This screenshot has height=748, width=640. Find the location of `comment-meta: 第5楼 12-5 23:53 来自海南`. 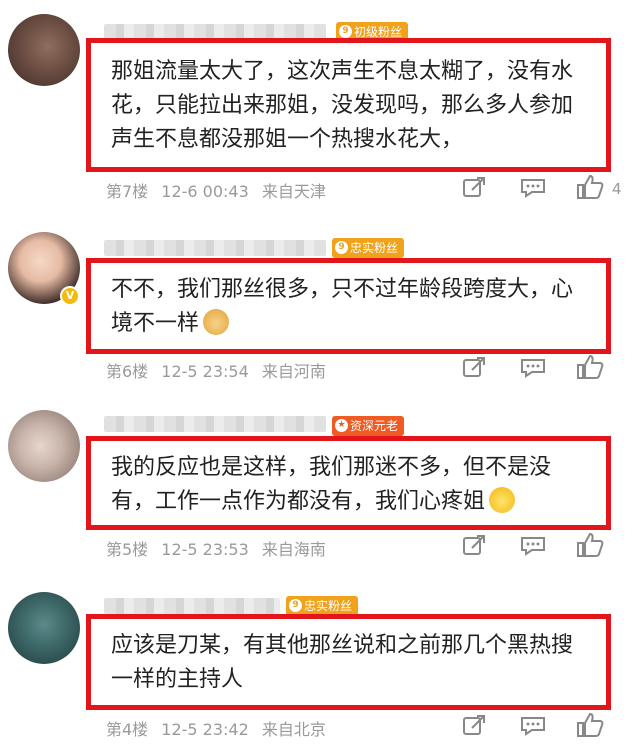

comment-meta: 第5楼 12-5 23:53 来自海南 is located at coordinates (220, 548).